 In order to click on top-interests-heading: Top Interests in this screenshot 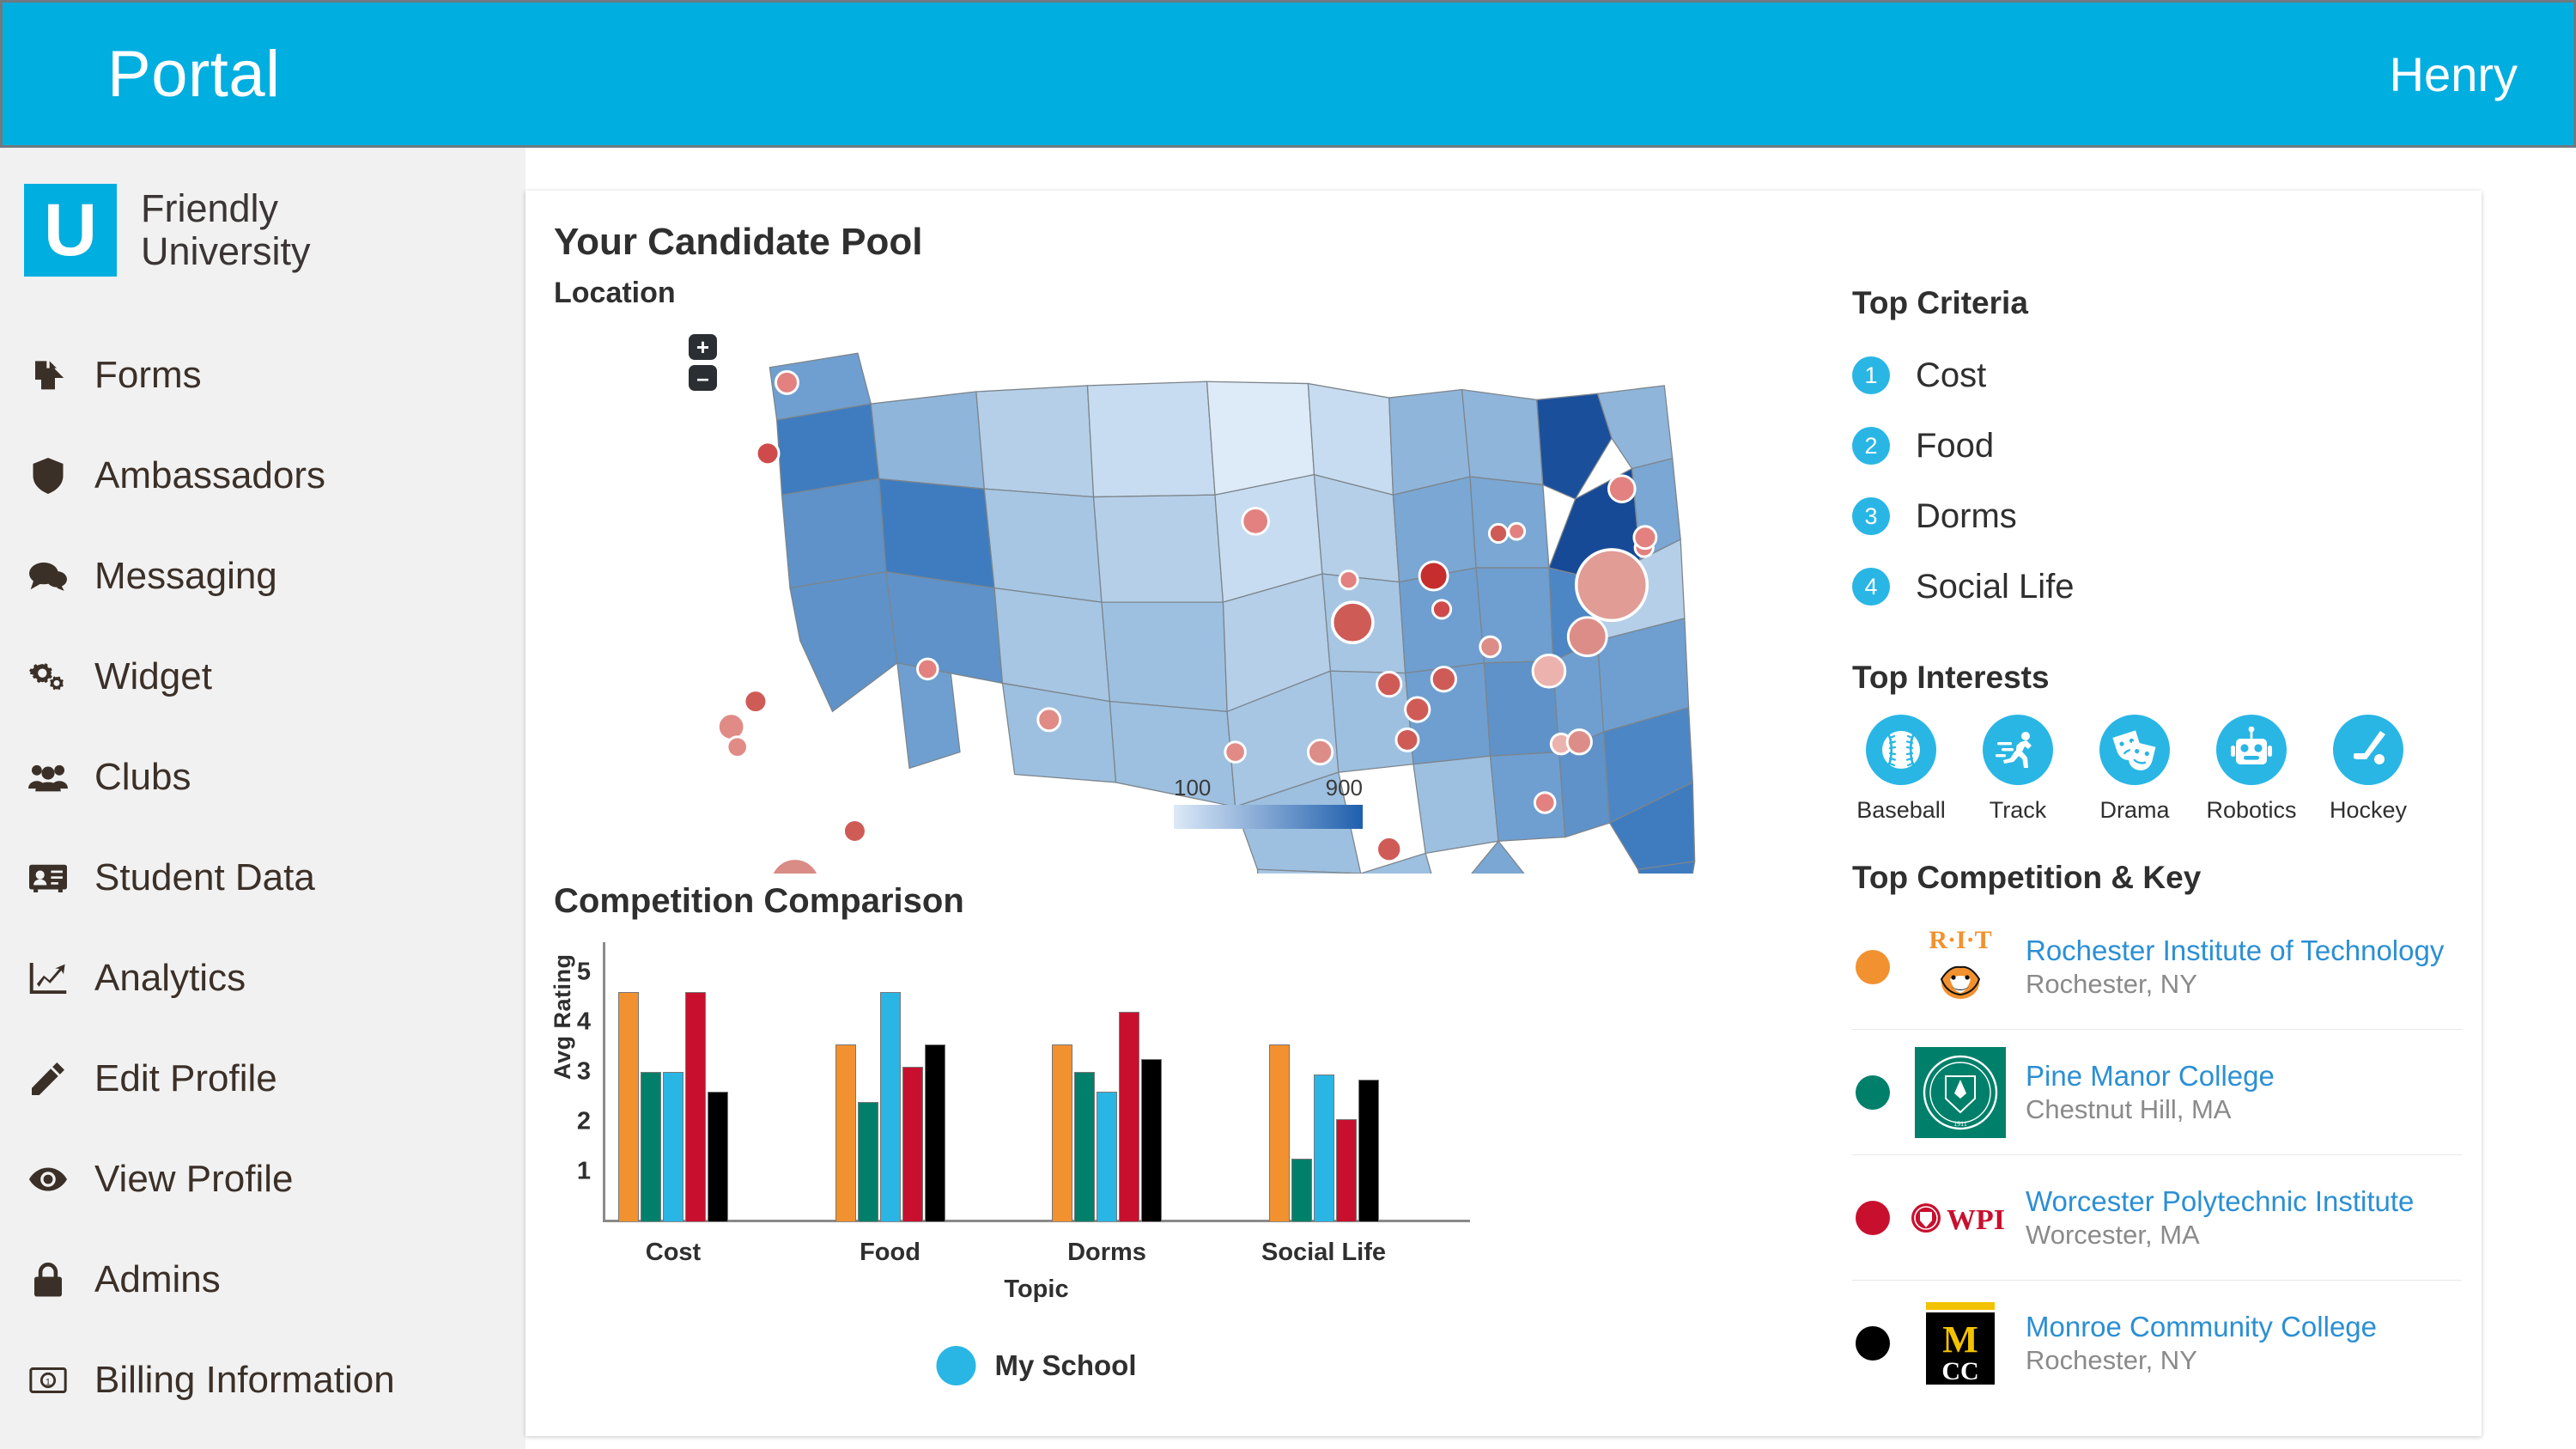, I will do `click(1951, 677)`.